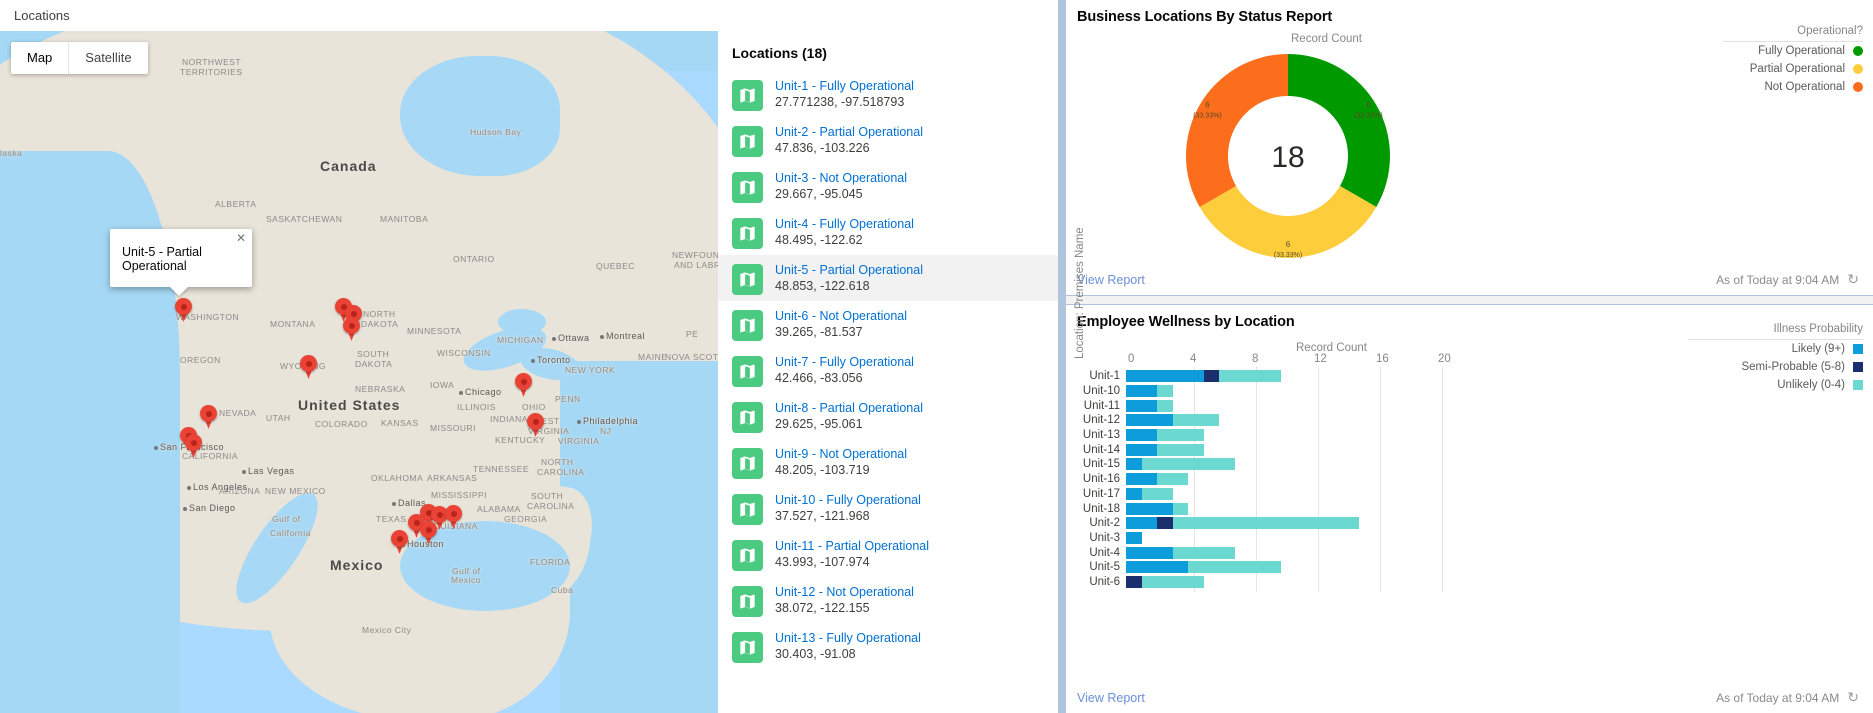 The image size is (1873, 713). I want to click on location-name-link: Unit-3 - Not Operational, so click(841, 178).